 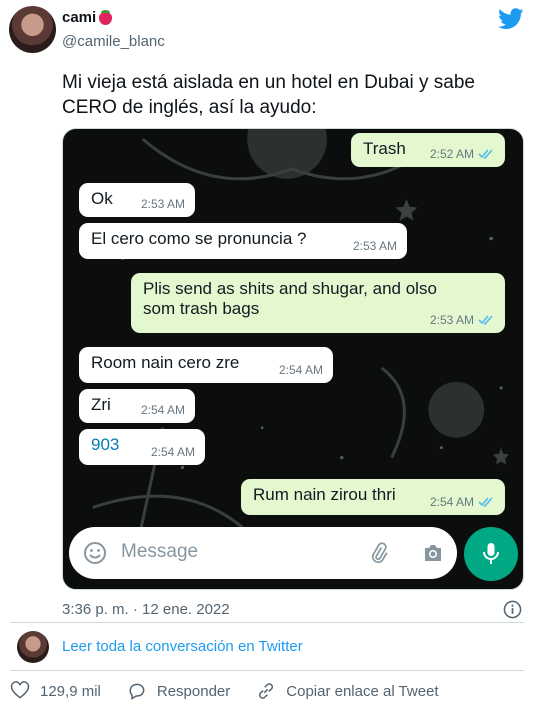 I want to click on twitter-logo-icon, so click(x=511, y=19).